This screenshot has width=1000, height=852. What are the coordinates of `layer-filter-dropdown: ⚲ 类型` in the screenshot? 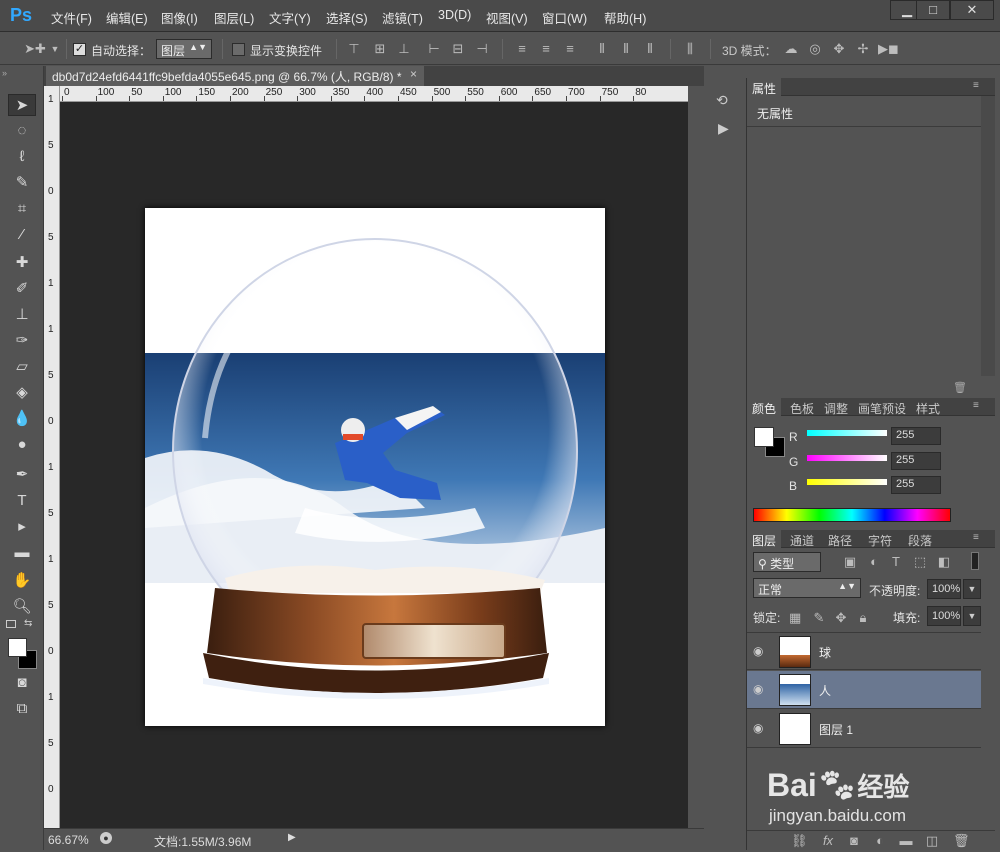 It's located at (787, 562).